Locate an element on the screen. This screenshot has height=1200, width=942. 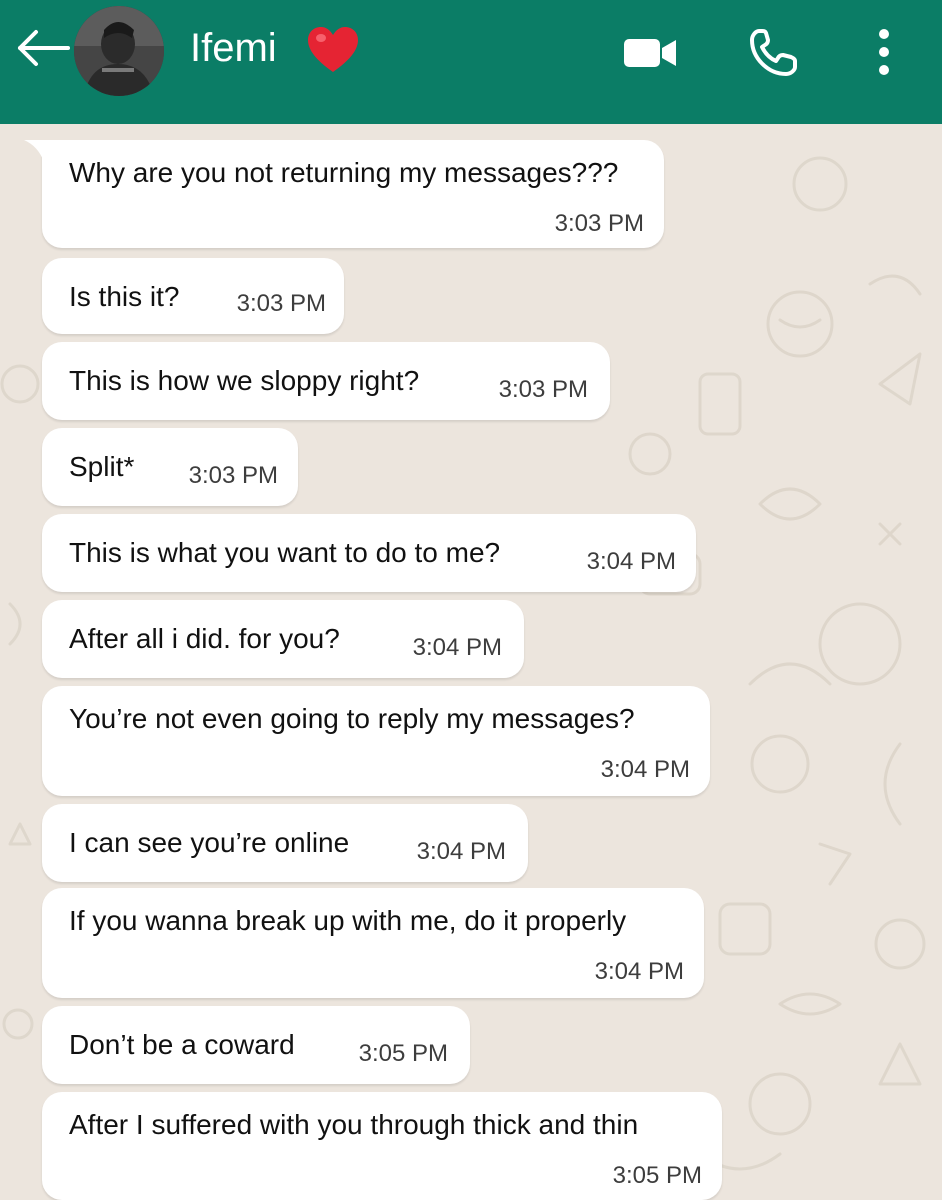
message-text: Don’t be a coward is located at coordinates (182, 1044).